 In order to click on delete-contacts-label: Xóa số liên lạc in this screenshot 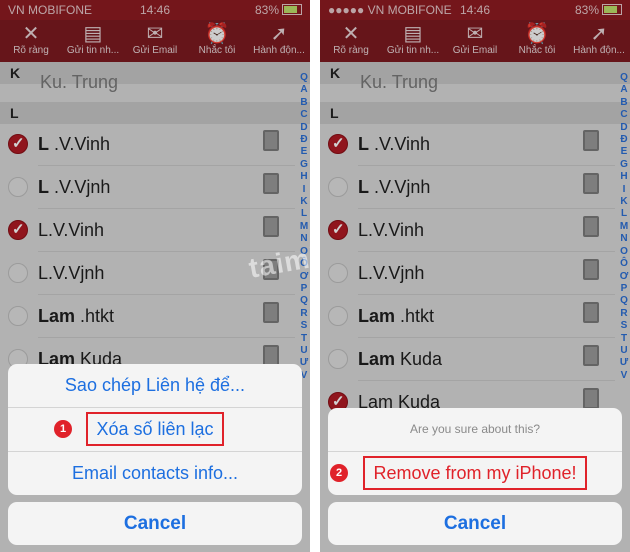, I will do `click(155, 429)`.